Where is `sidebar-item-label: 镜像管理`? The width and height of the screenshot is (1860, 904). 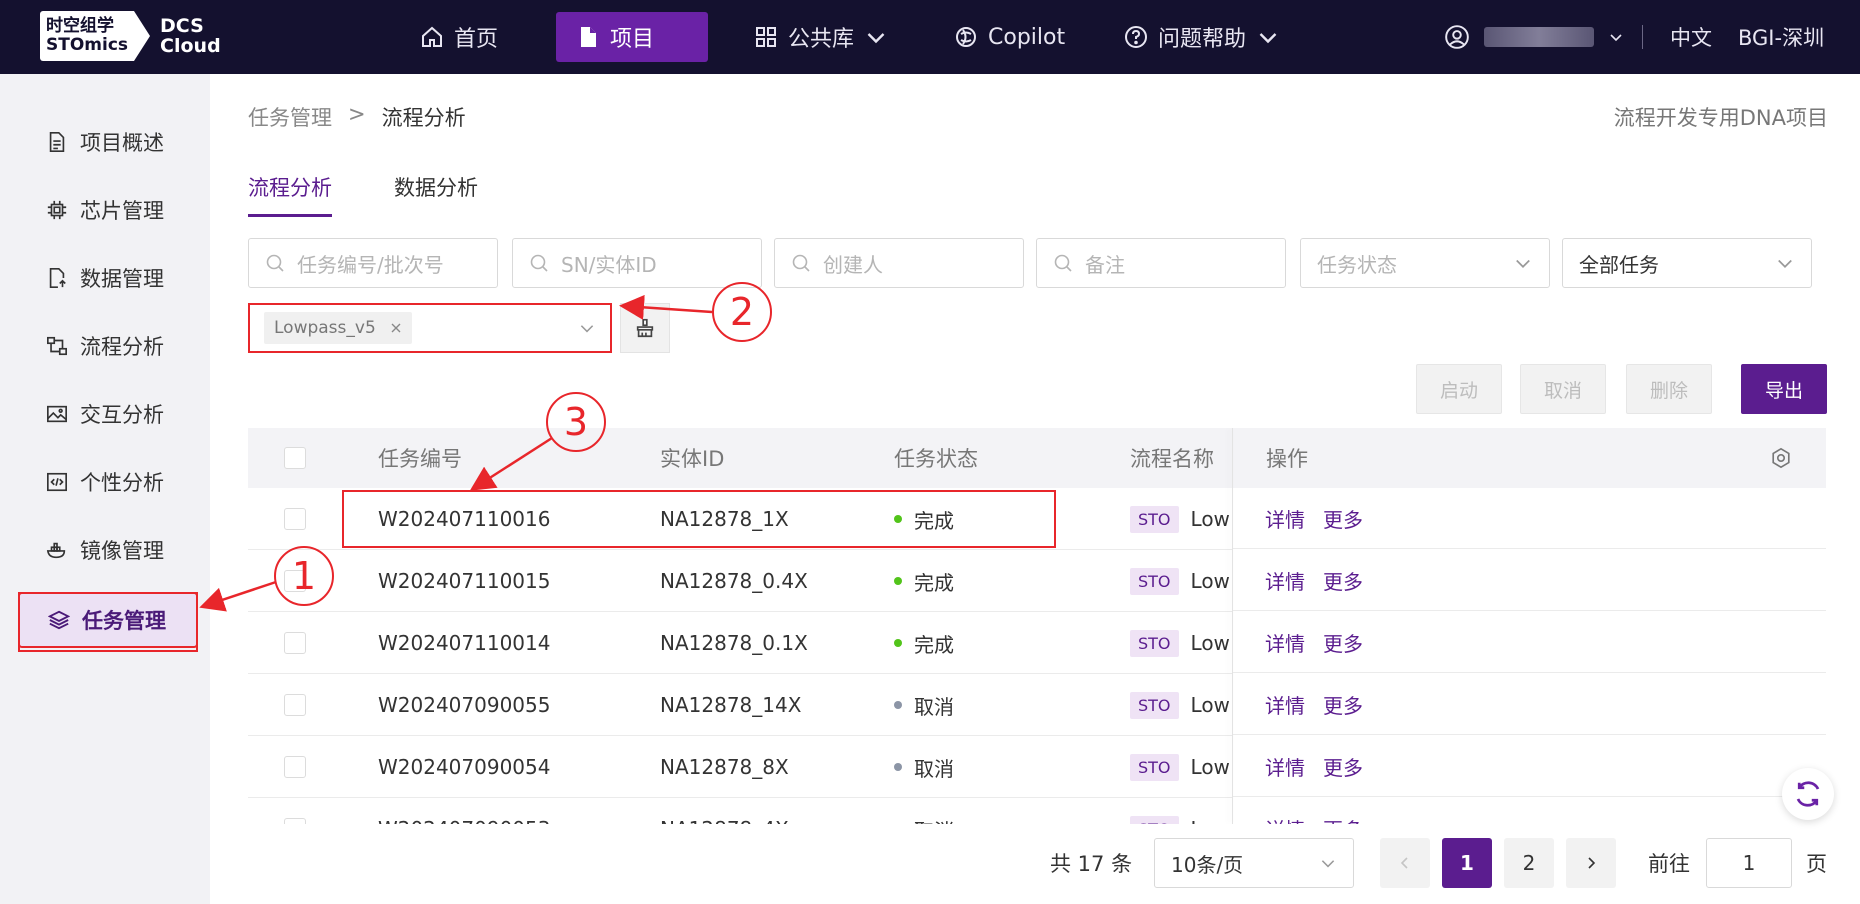 sidebar-item-label: 镜像管理 is located at coordinates (122, 551).